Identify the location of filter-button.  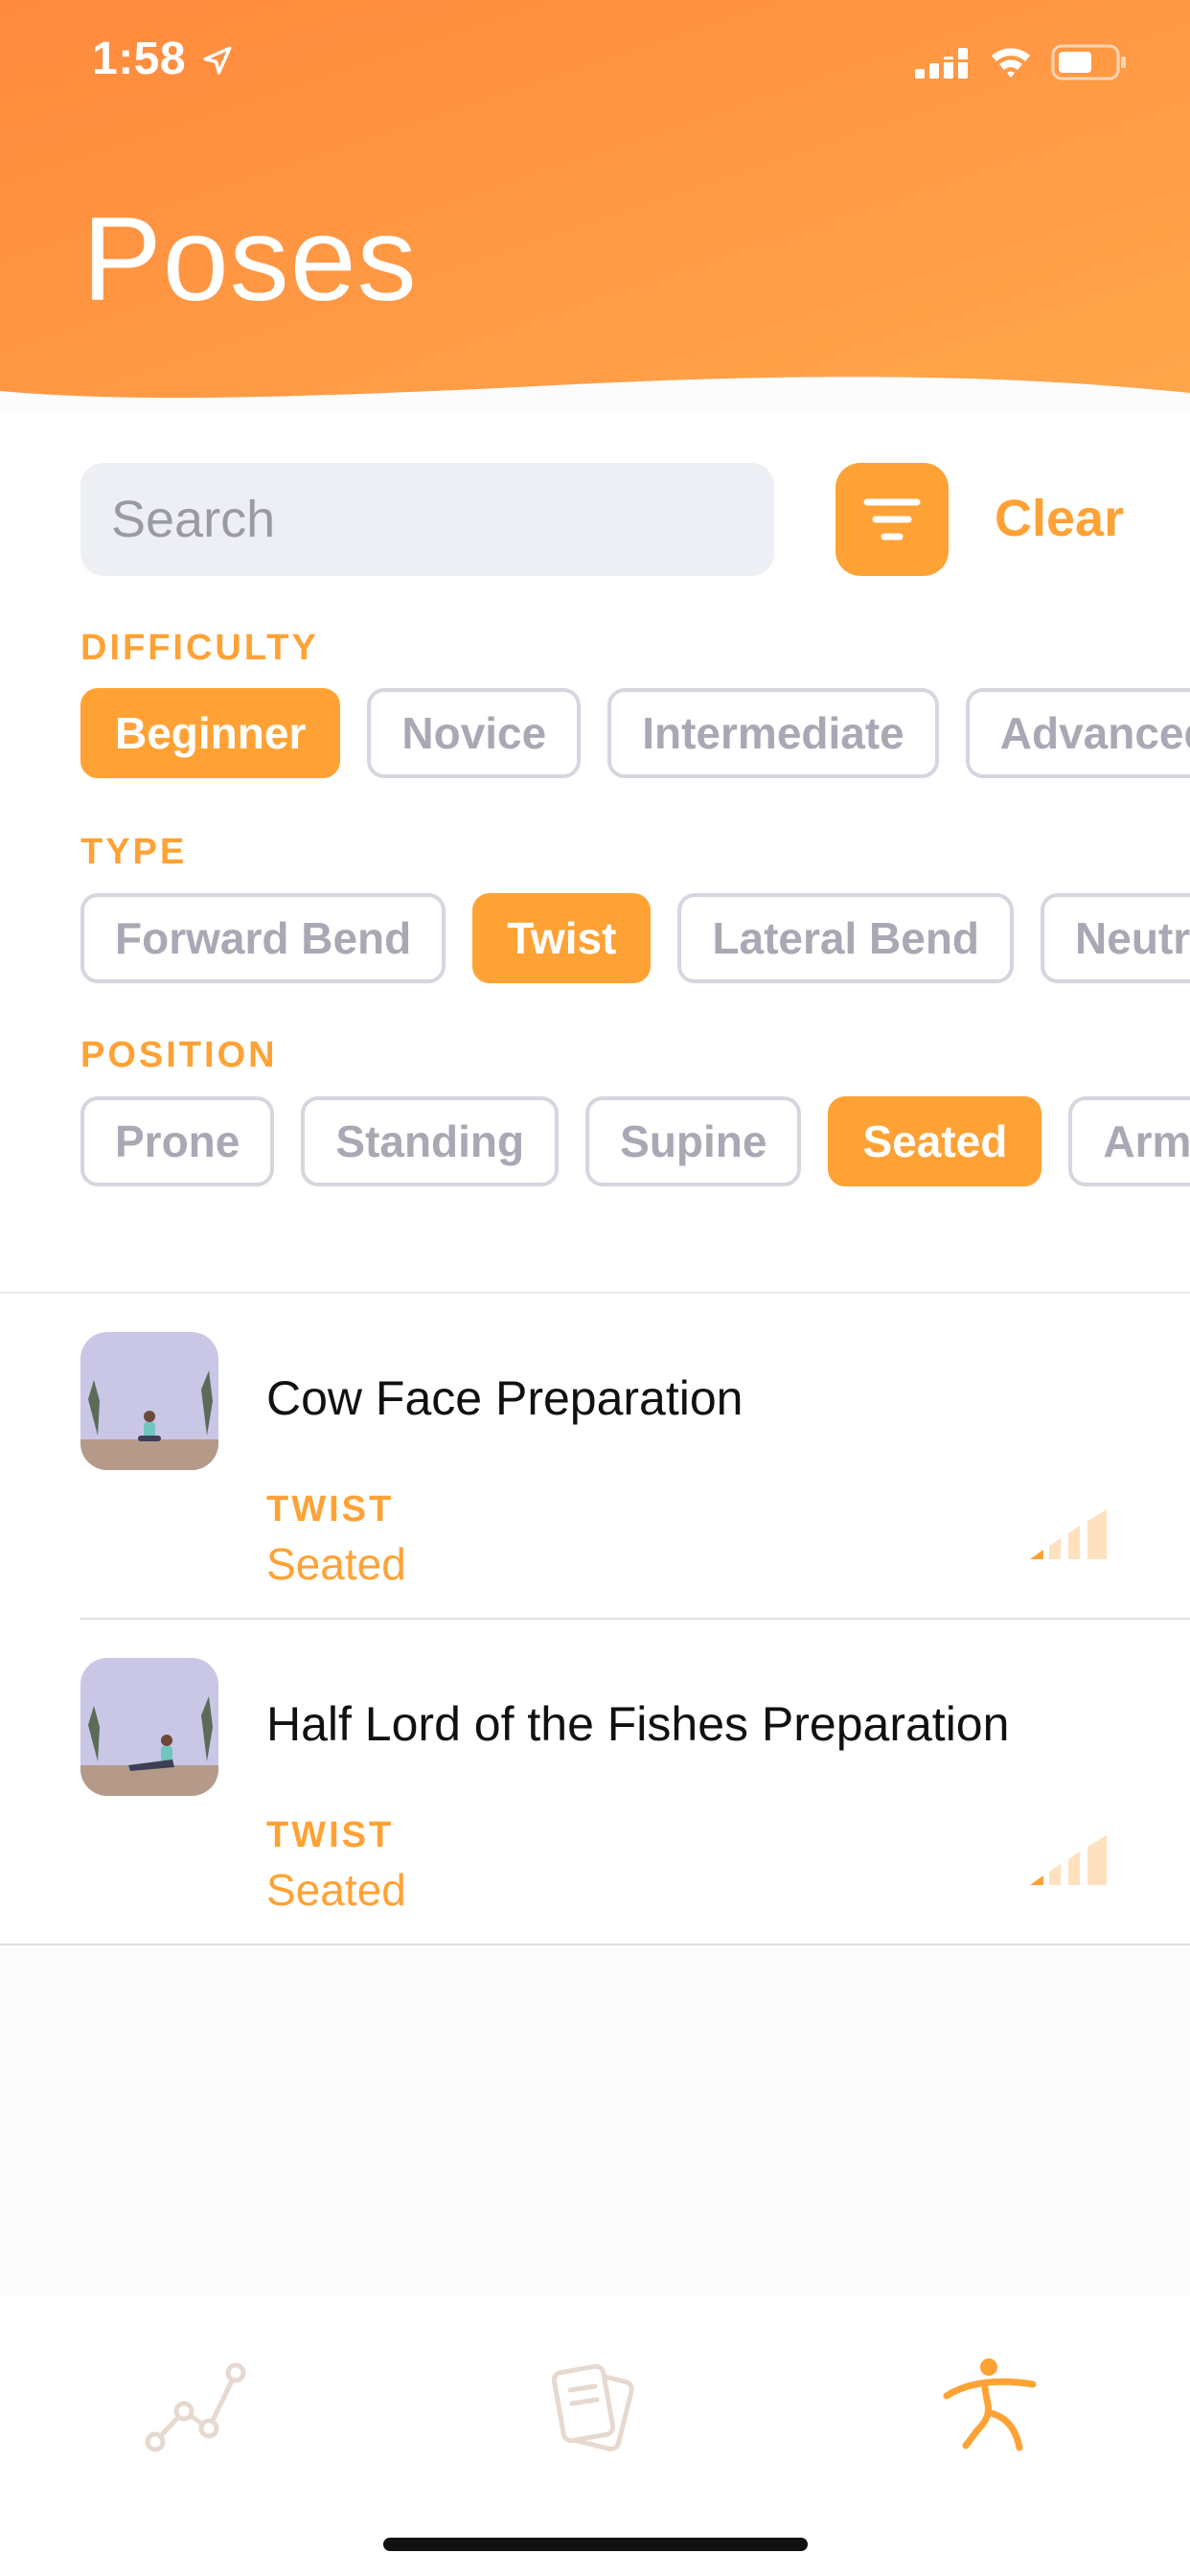
(892, 519).